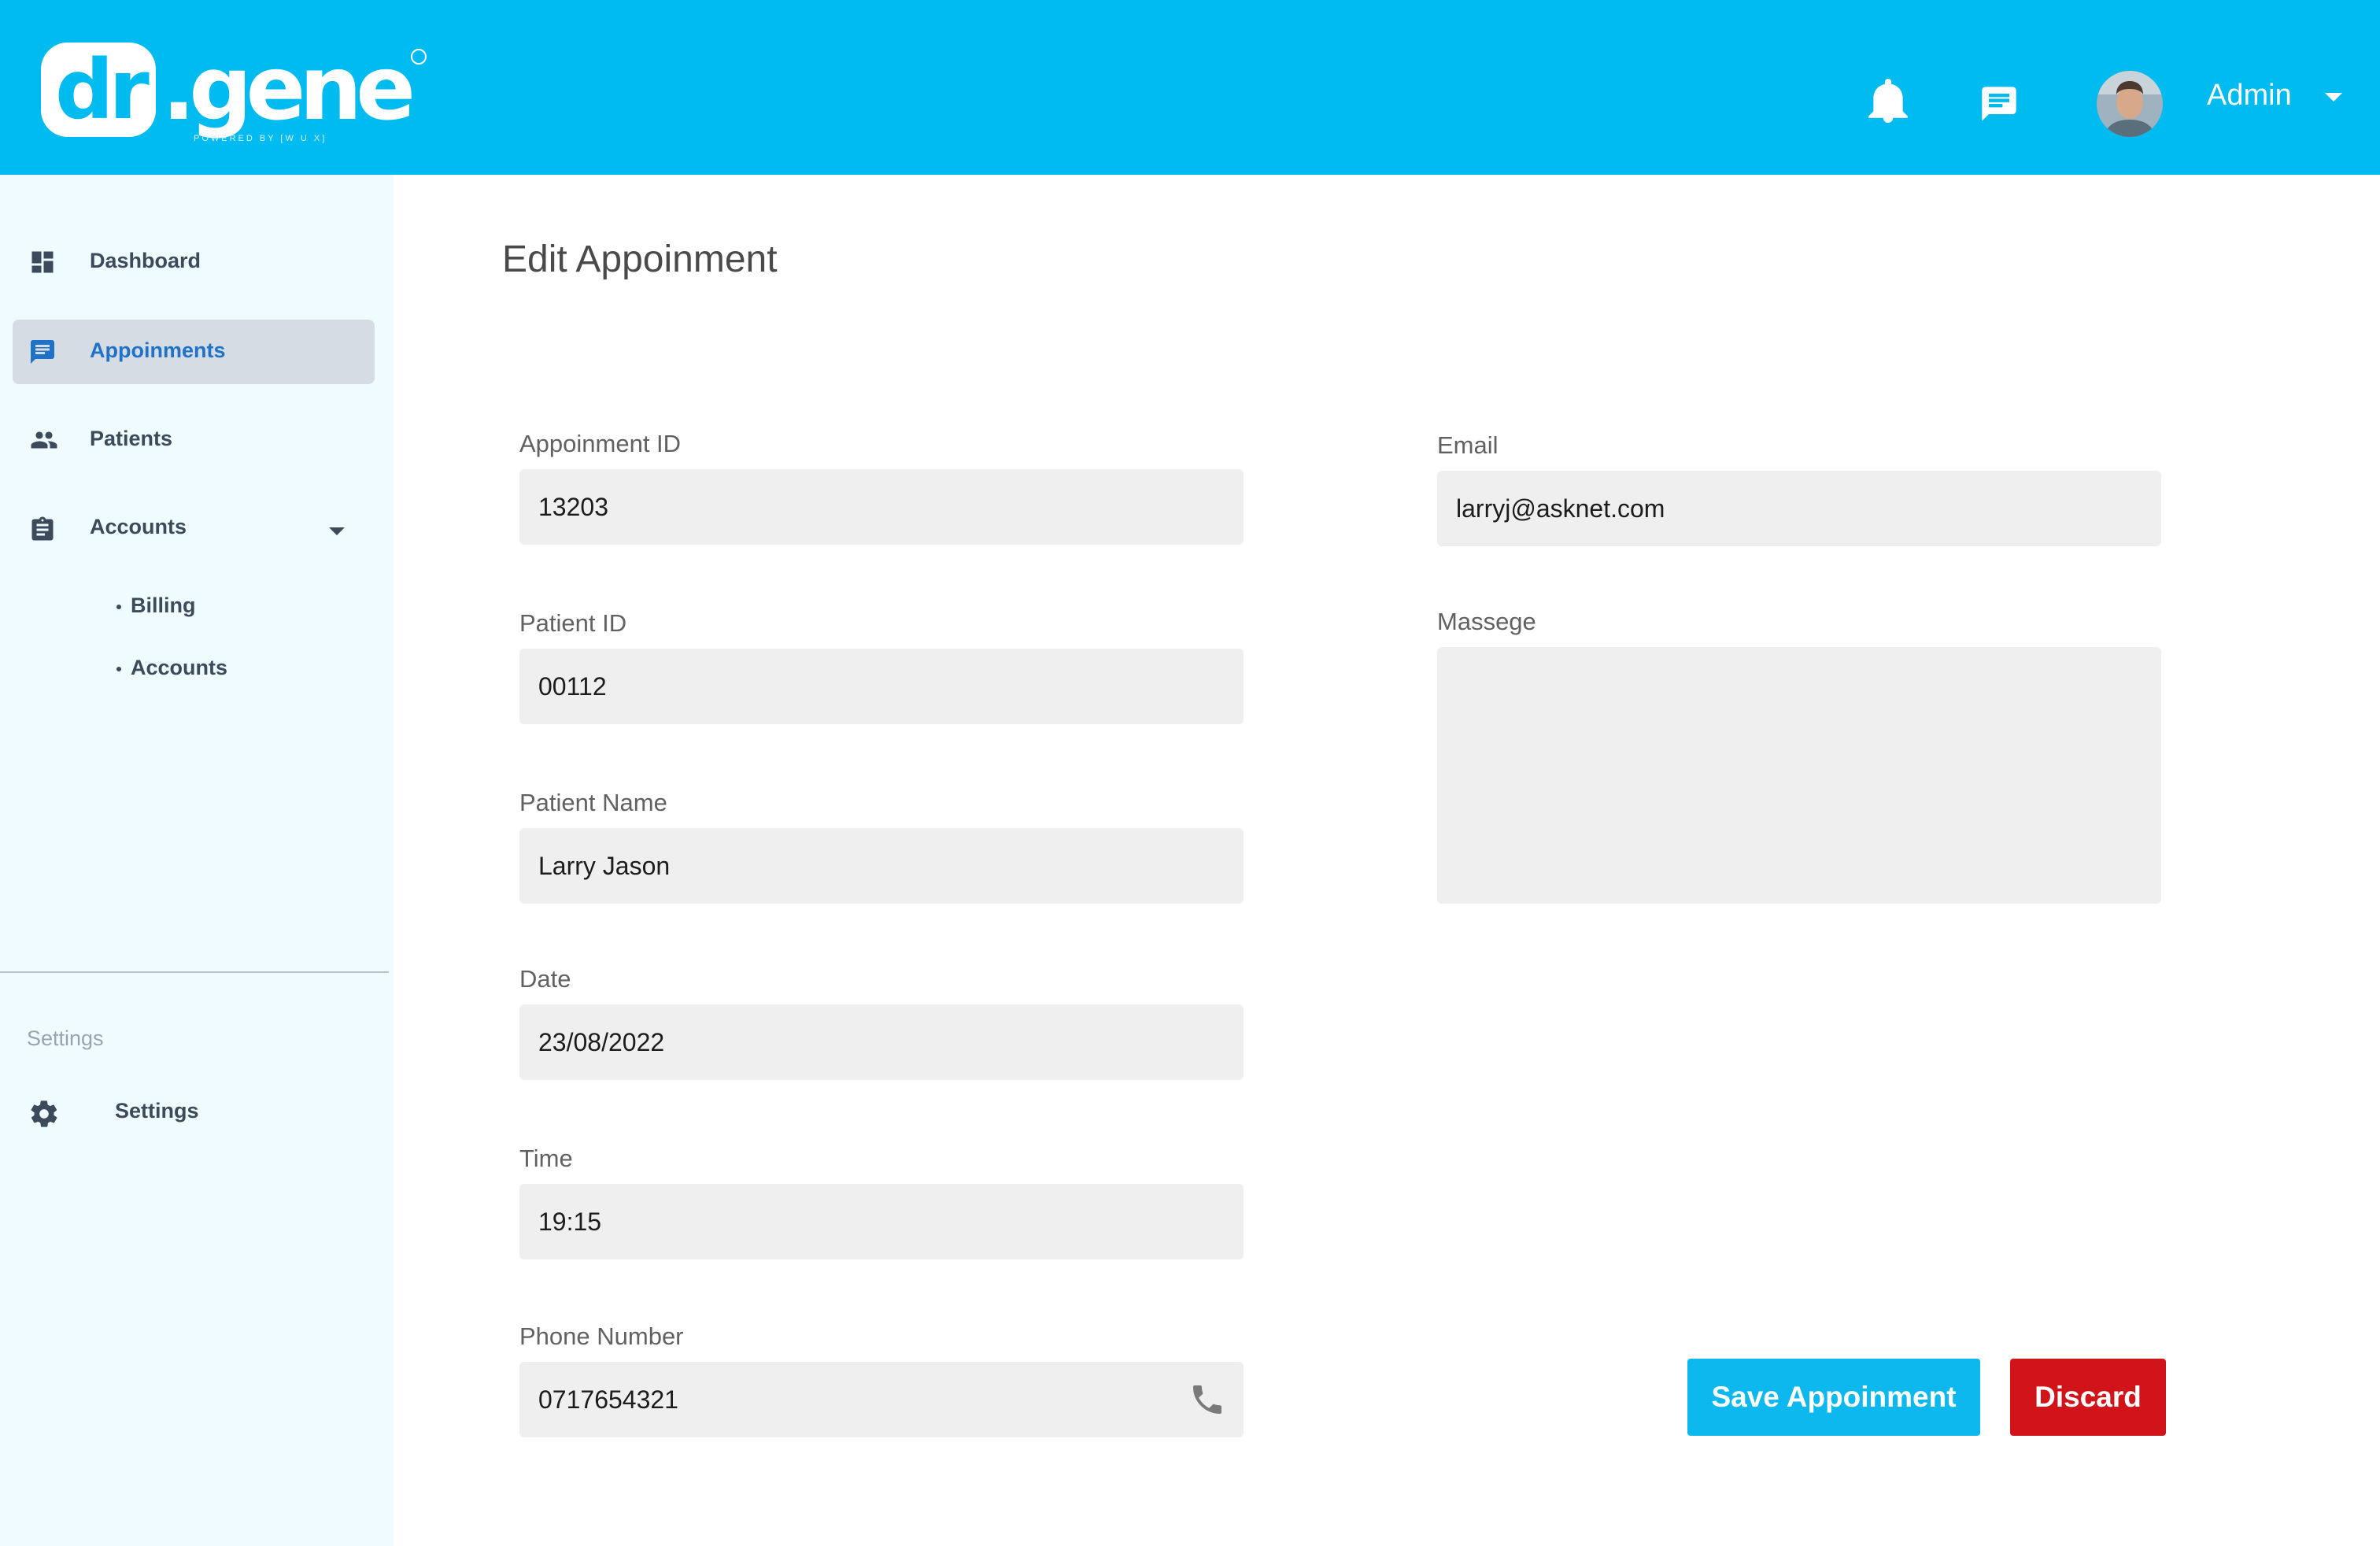  Describe the element at coordinates (42, 1112) in the screenshot. I see `gear-icon` at that location.